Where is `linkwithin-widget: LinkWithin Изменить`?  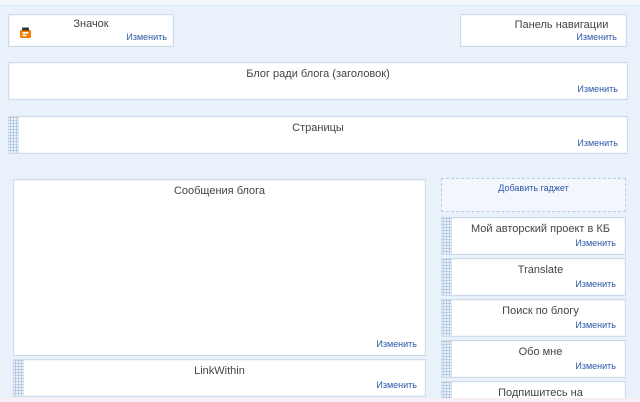 linkwithin-widget: LinkWithin Изменить is located at coordinates (219, 378).